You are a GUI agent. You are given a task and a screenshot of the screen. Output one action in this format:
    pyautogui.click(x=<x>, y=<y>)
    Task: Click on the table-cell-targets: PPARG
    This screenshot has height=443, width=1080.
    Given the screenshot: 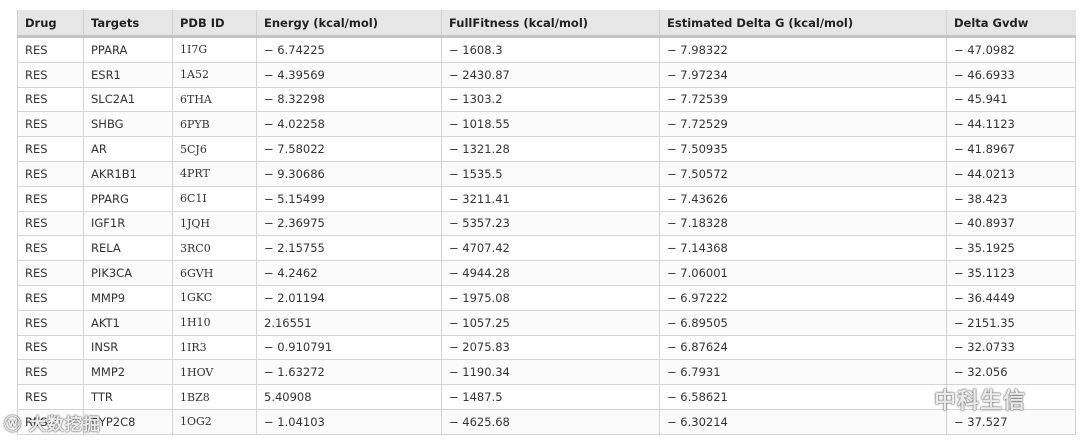 What is the action you would take?
    pyautogui.click(x=128, y=198)
    